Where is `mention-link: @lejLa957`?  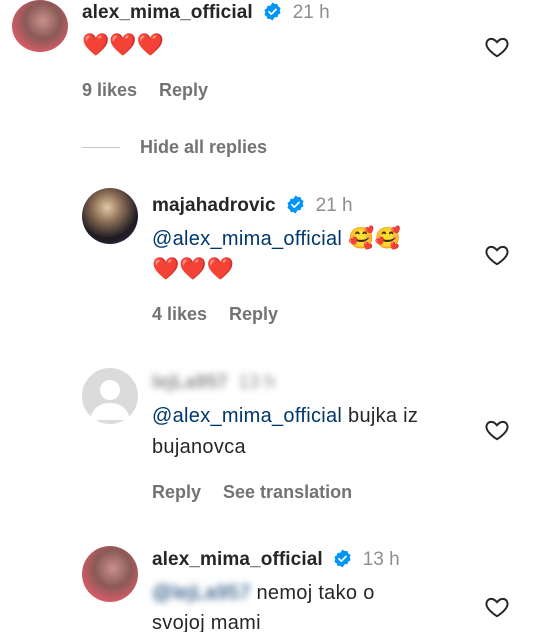 mention-link: @lejLa957 is located at coordinates (201, 593).